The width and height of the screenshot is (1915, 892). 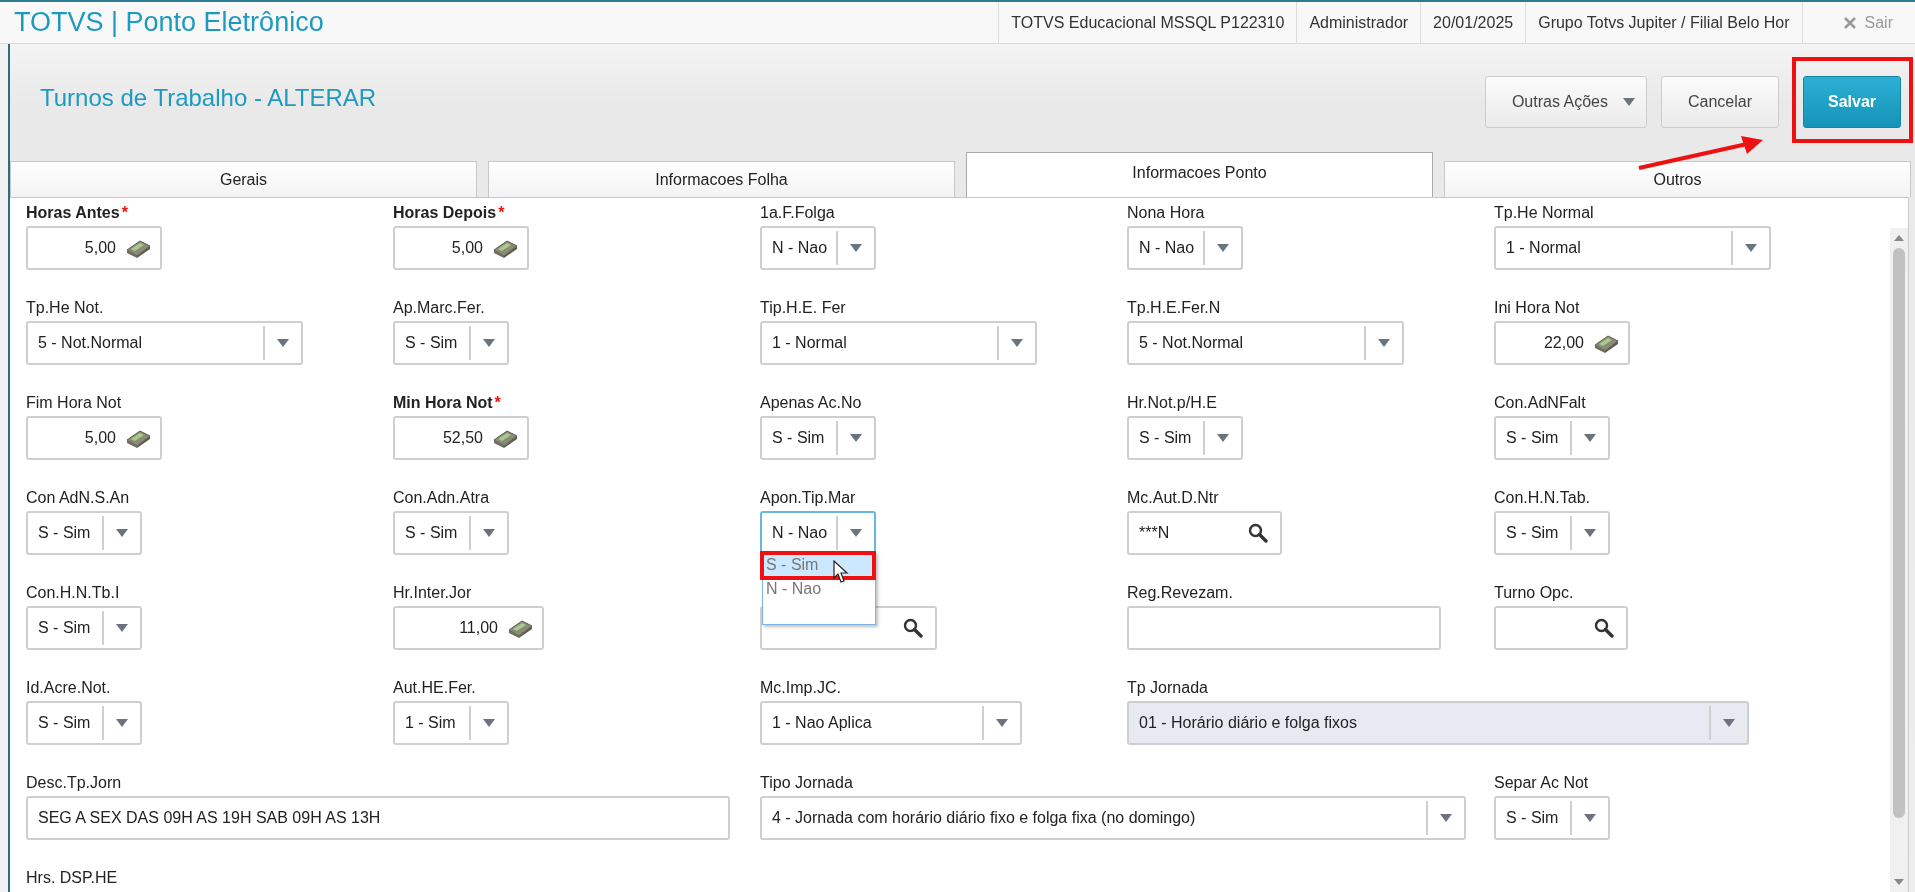 What do you see at coordinates (443, 403) in the screenshot?
I see `field-label: Min Hora Not` at bounding box center [443, 403].